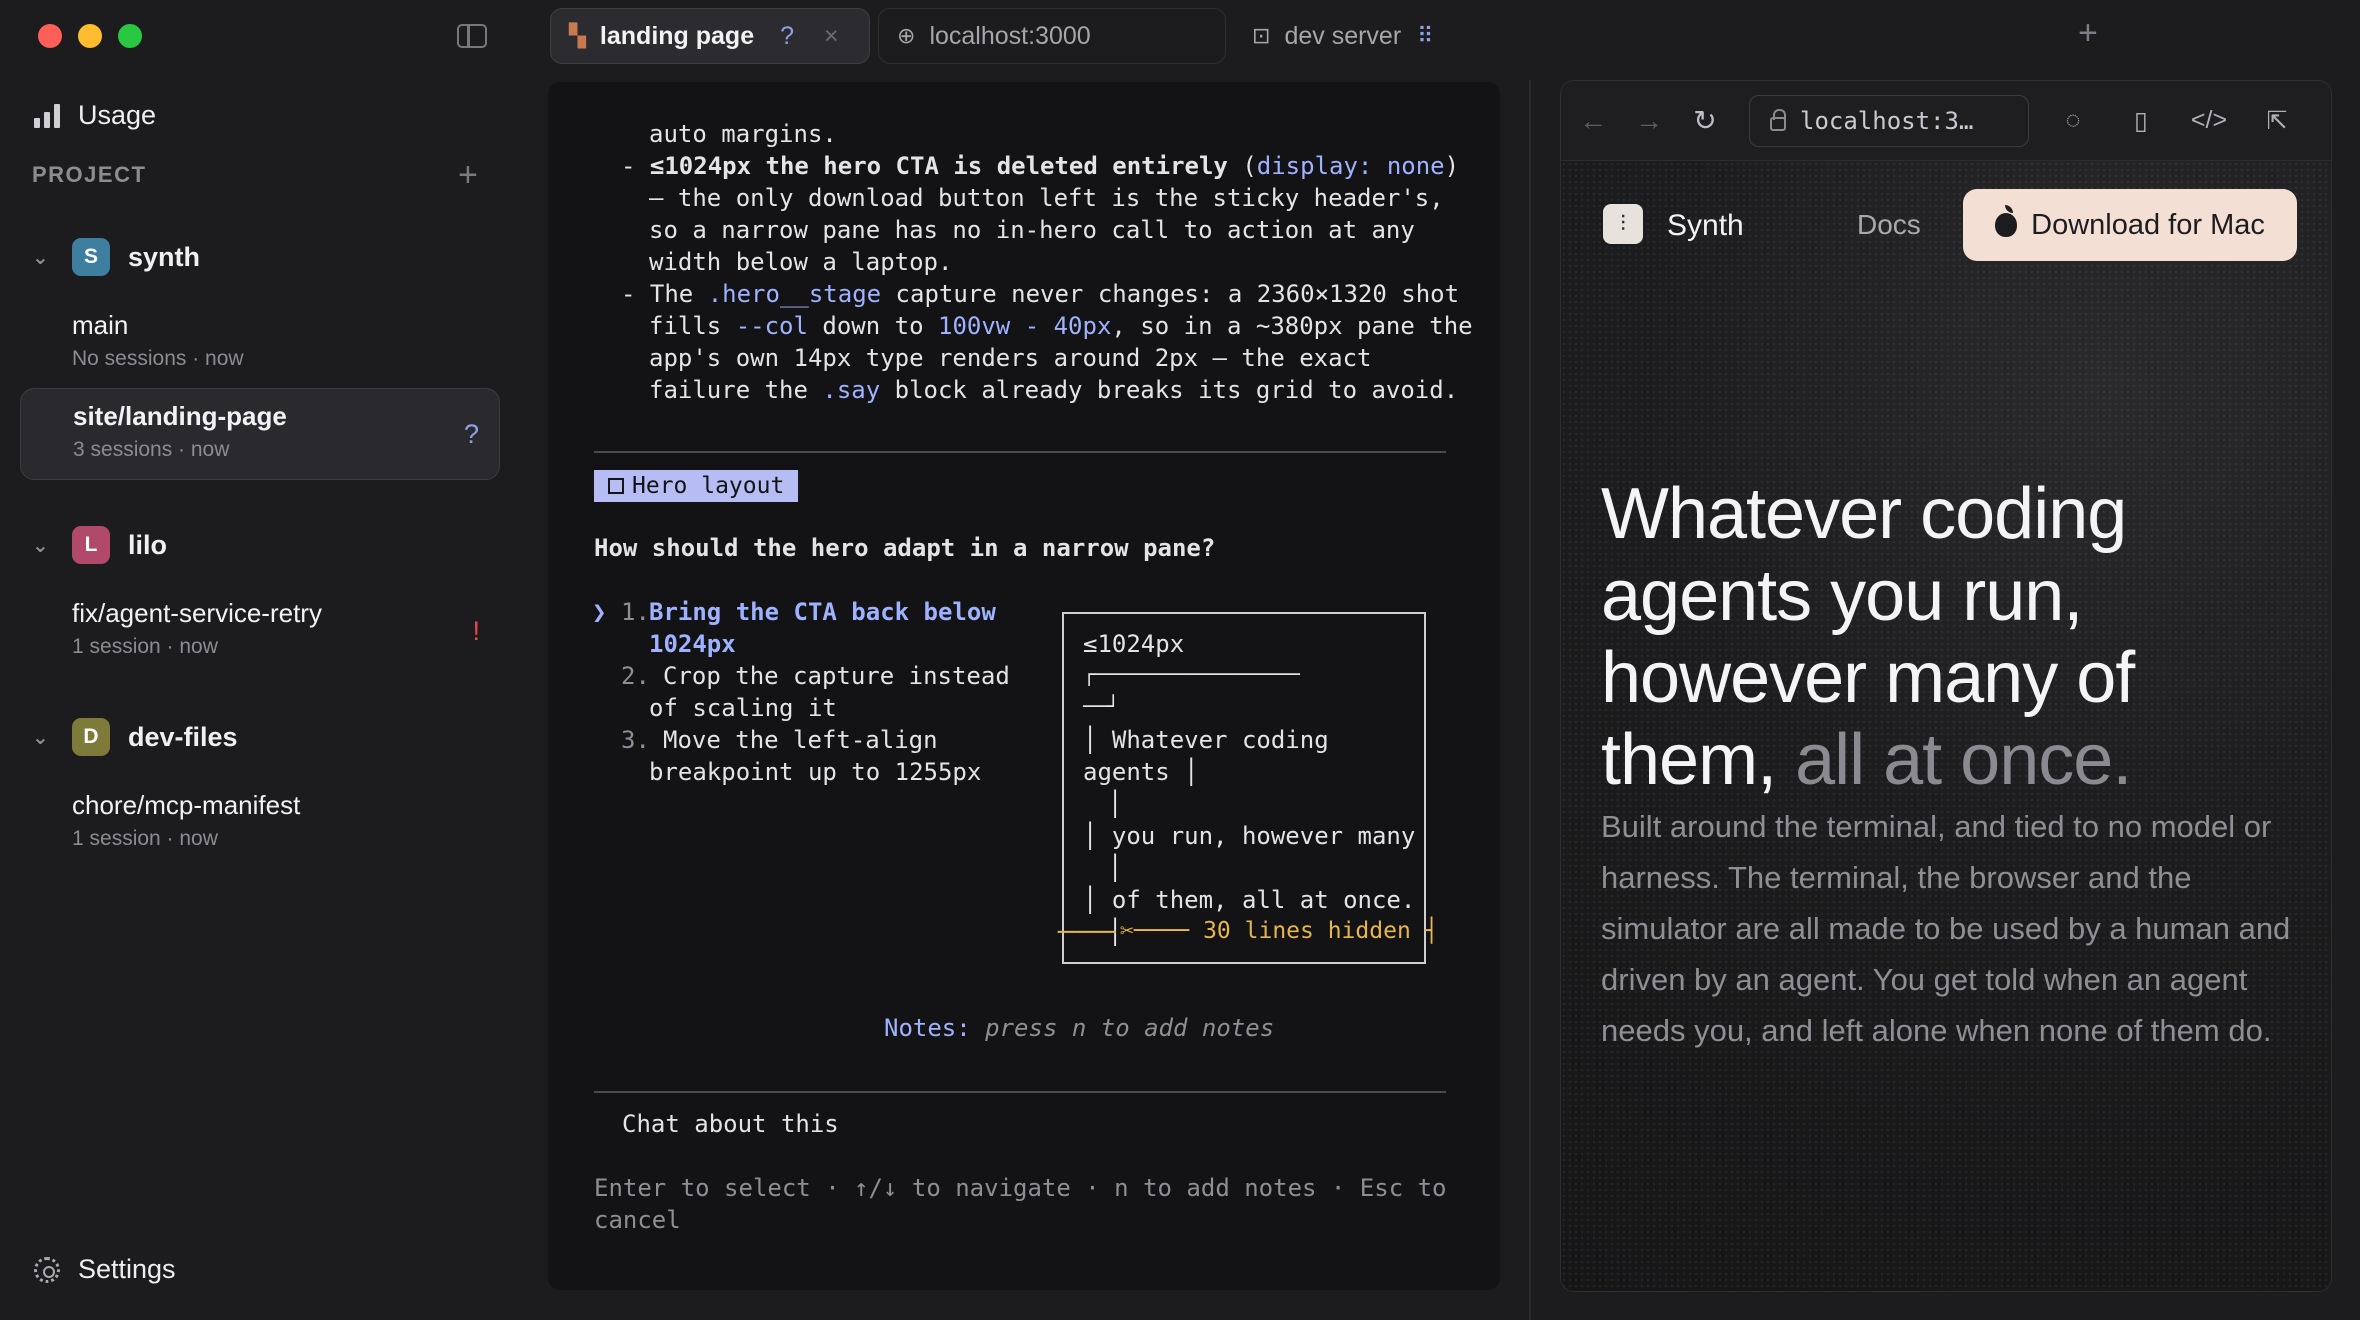  I want to click on tab-dev-server: ⊡ dev server ⠿, so click(1384, 36).